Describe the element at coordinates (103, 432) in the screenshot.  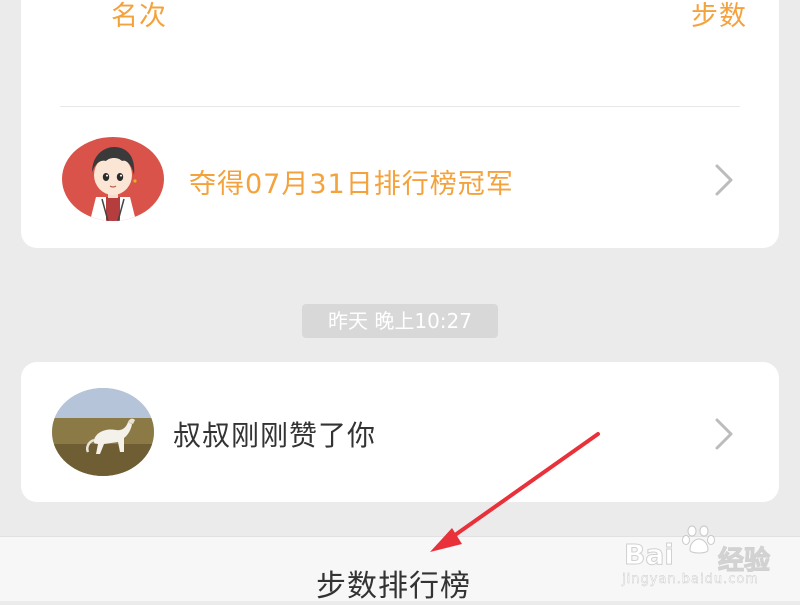
I see `white-horse-avatar` at that location.